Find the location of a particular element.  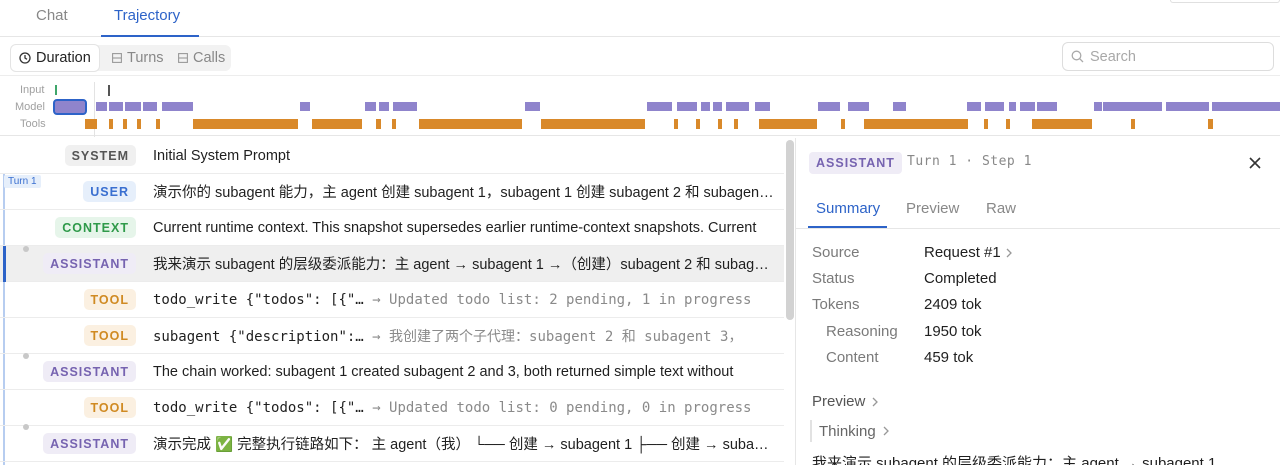

tab-preview: Preview is located at coordinates (932, 208).